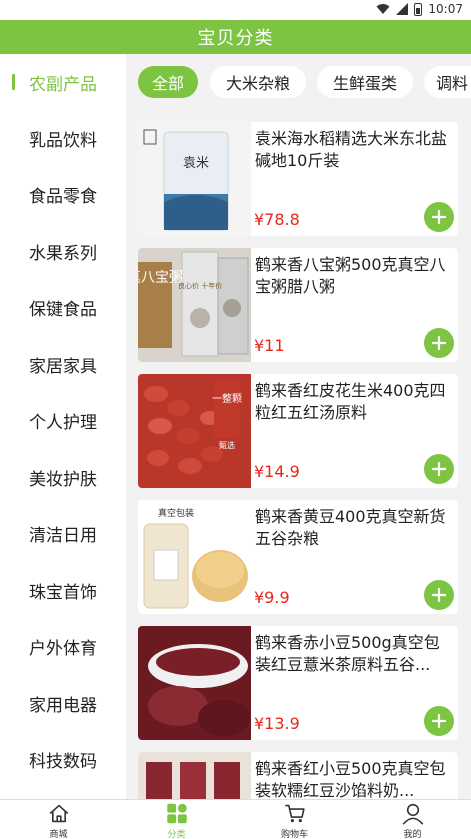  What do you see at coordinates (402, 9) in the screenshot?
I see `signal-icon` at bounding box center [402, 9].